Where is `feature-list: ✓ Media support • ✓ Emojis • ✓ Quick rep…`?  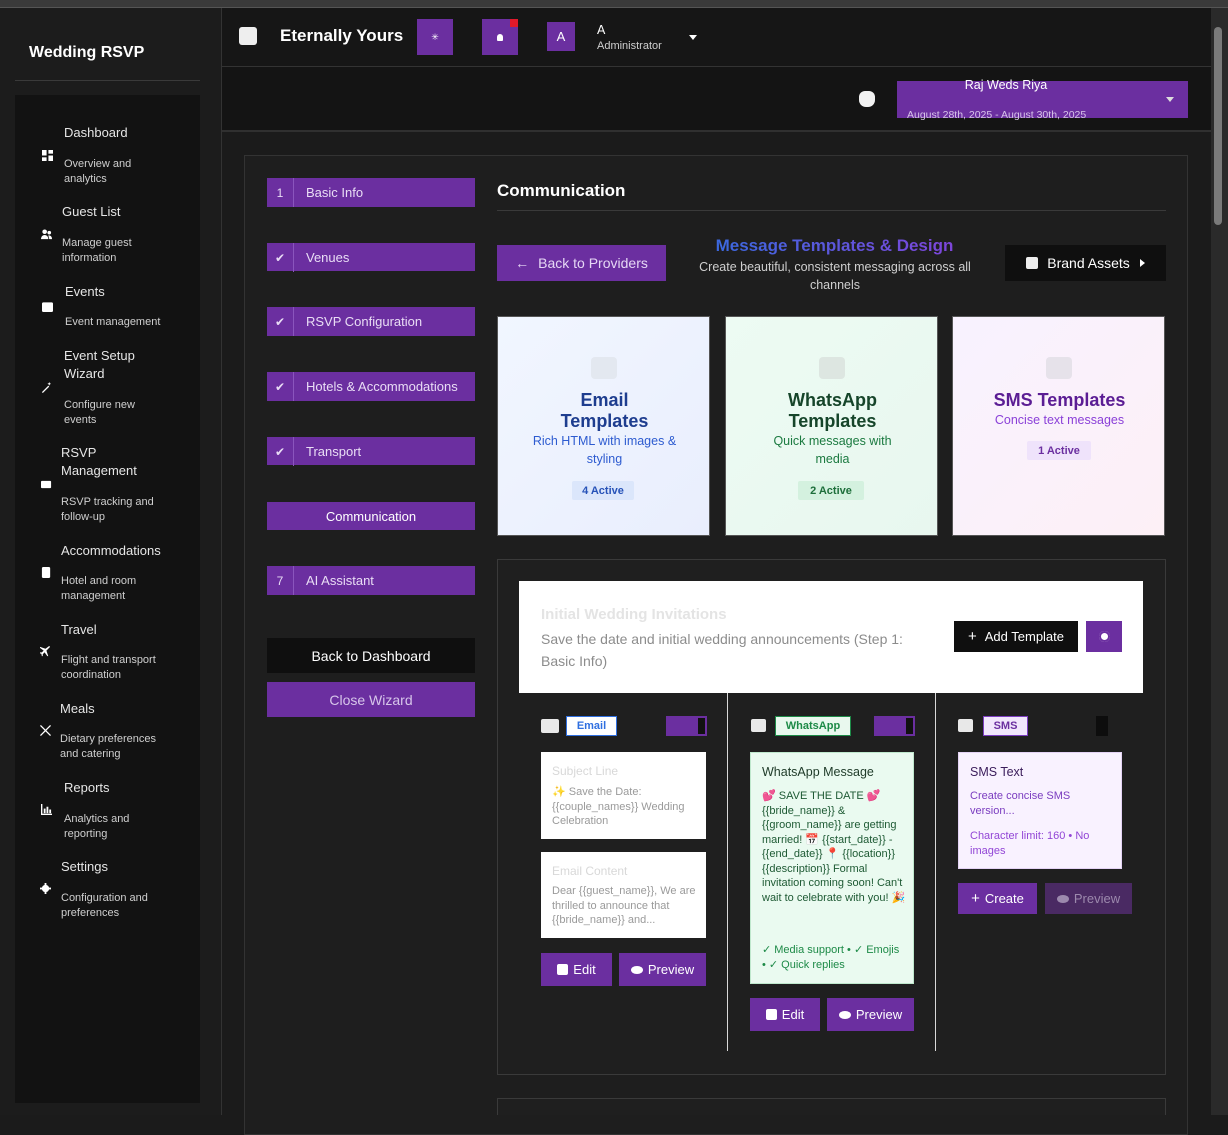 feature-list: ✓ Media support • ✓ Emojis • ✓ Quick rep… is located at coordinates (831, 957).